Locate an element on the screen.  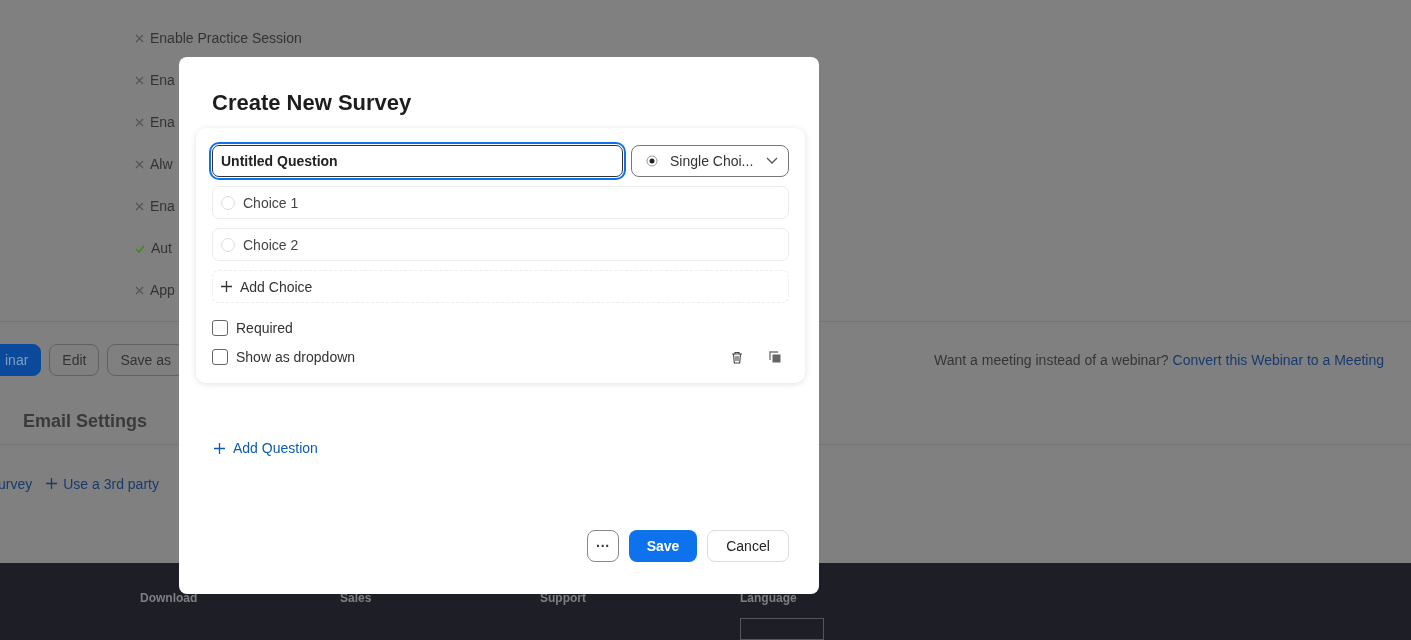
footer-heading: Language is located at coordinates (768, 598).